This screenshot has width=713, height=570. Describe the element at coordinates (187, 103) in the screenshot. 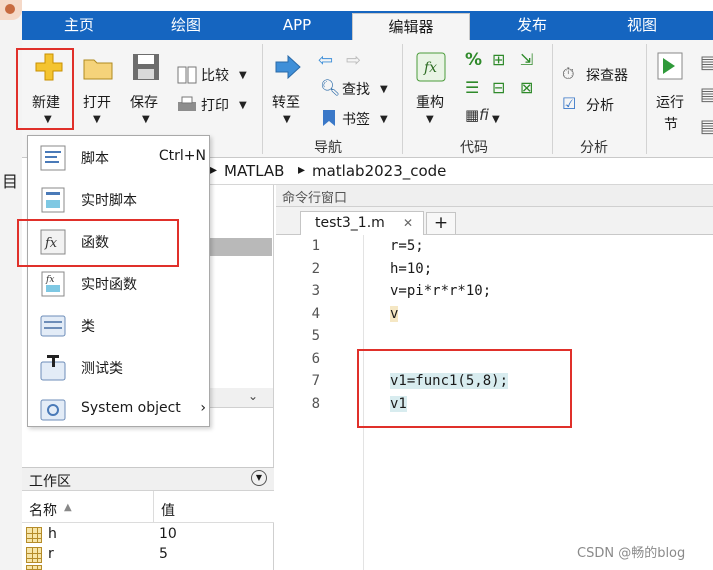

I see `printer-icon` at that location.